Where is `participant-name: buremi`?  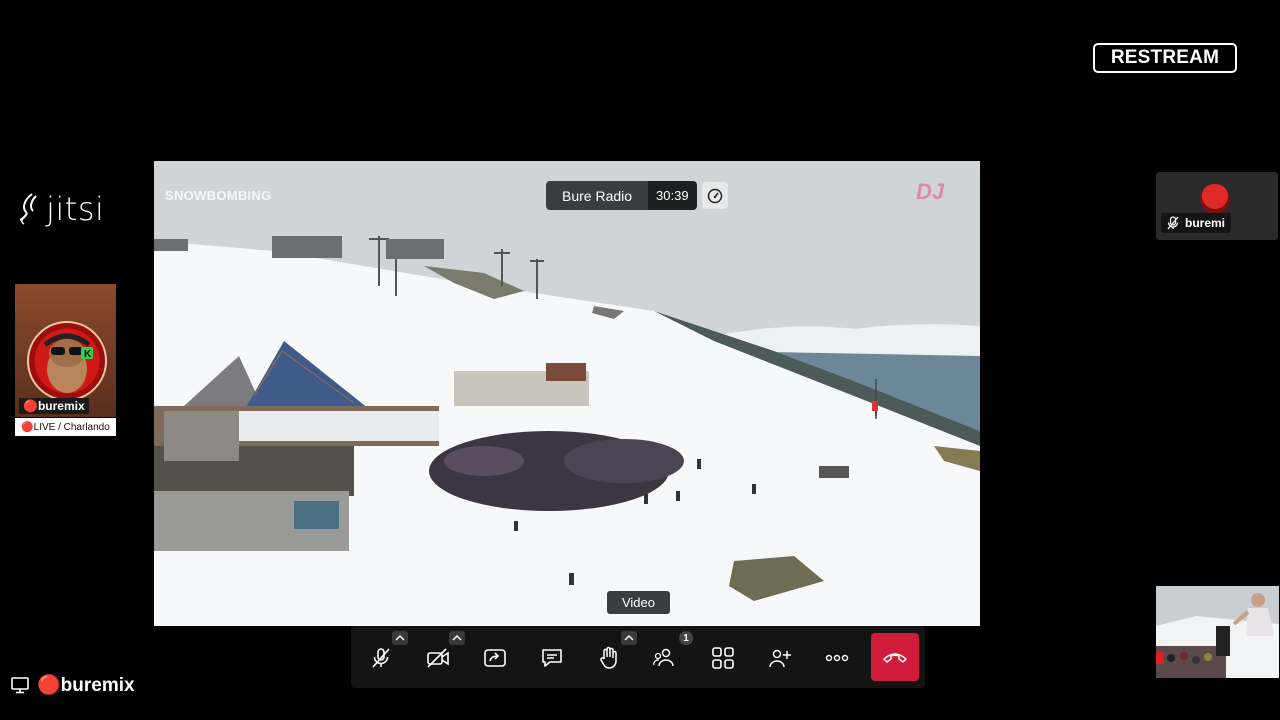 participant-name: buremi is located at coordinates (1205, 223).